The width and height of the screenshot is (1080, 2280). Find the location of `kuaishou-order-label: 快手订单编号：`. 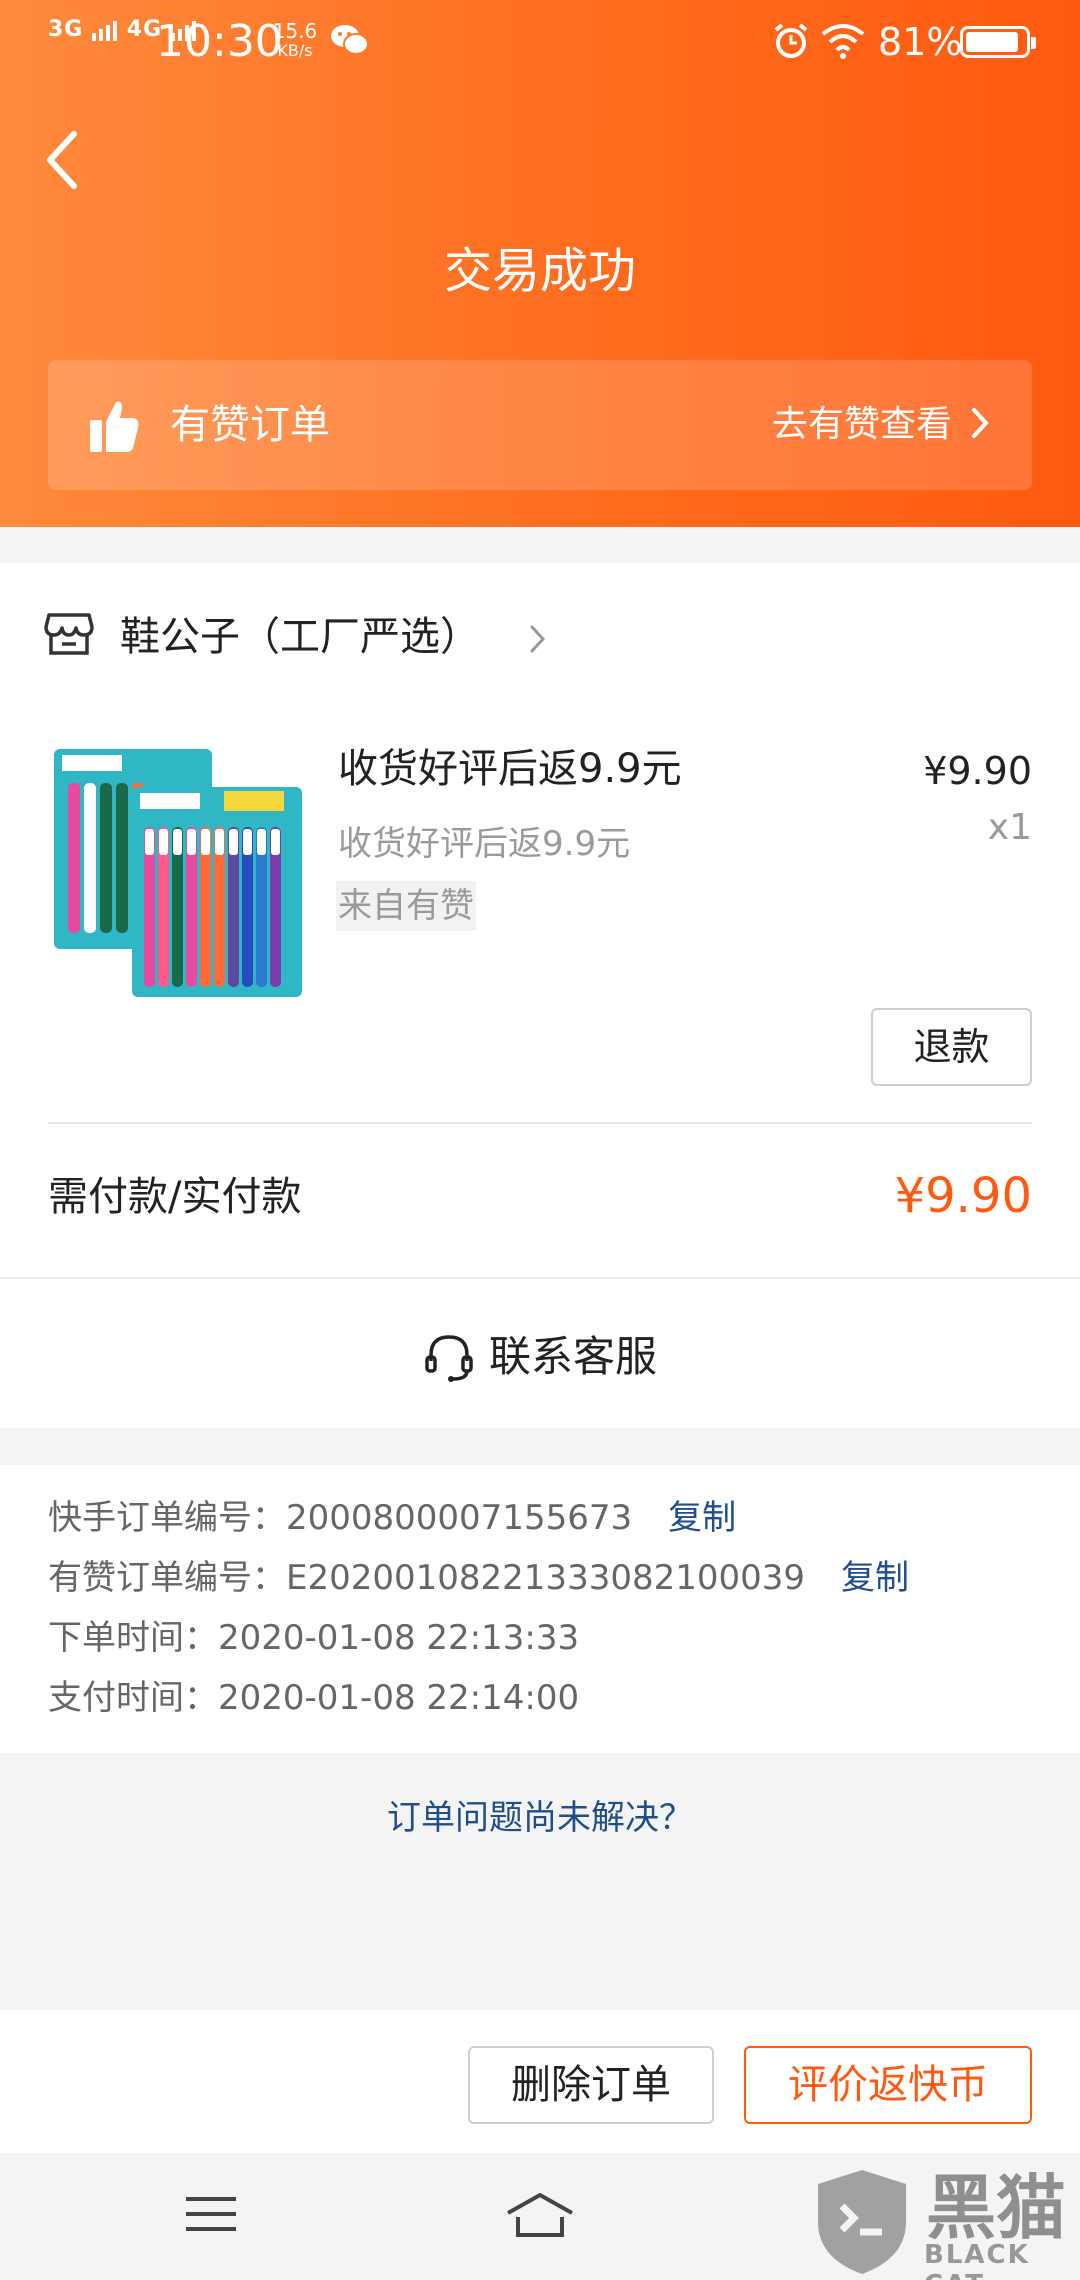

kuaishou-order-label: 快手订单编号： is located at coordinates (167, 1518).